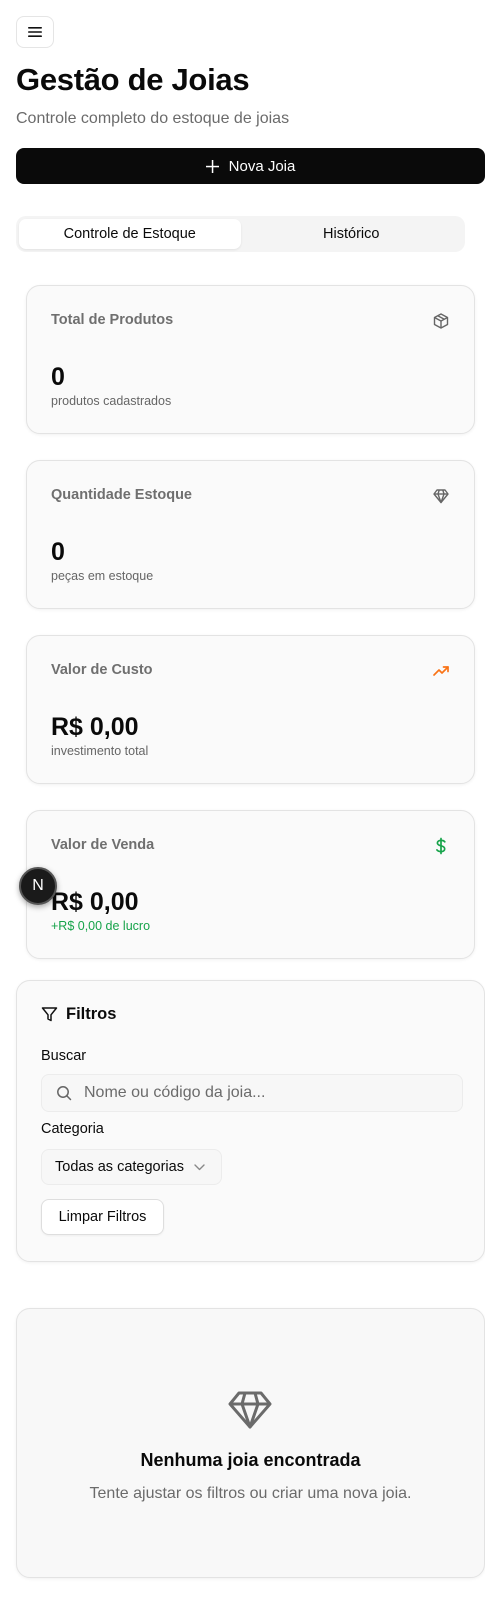 The image size is (485, 1618). I want to click on category-label: Categoria, so click(72, 1129).